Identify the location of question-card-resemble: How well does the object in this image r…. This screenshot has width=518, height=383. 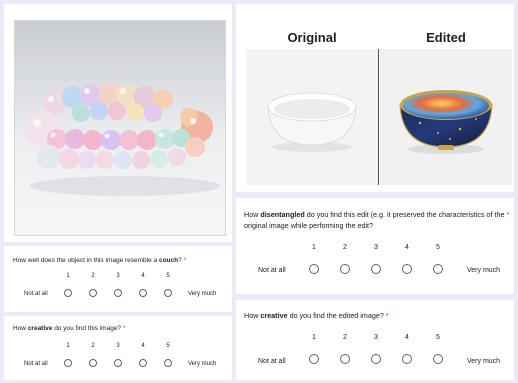
(118, 279).